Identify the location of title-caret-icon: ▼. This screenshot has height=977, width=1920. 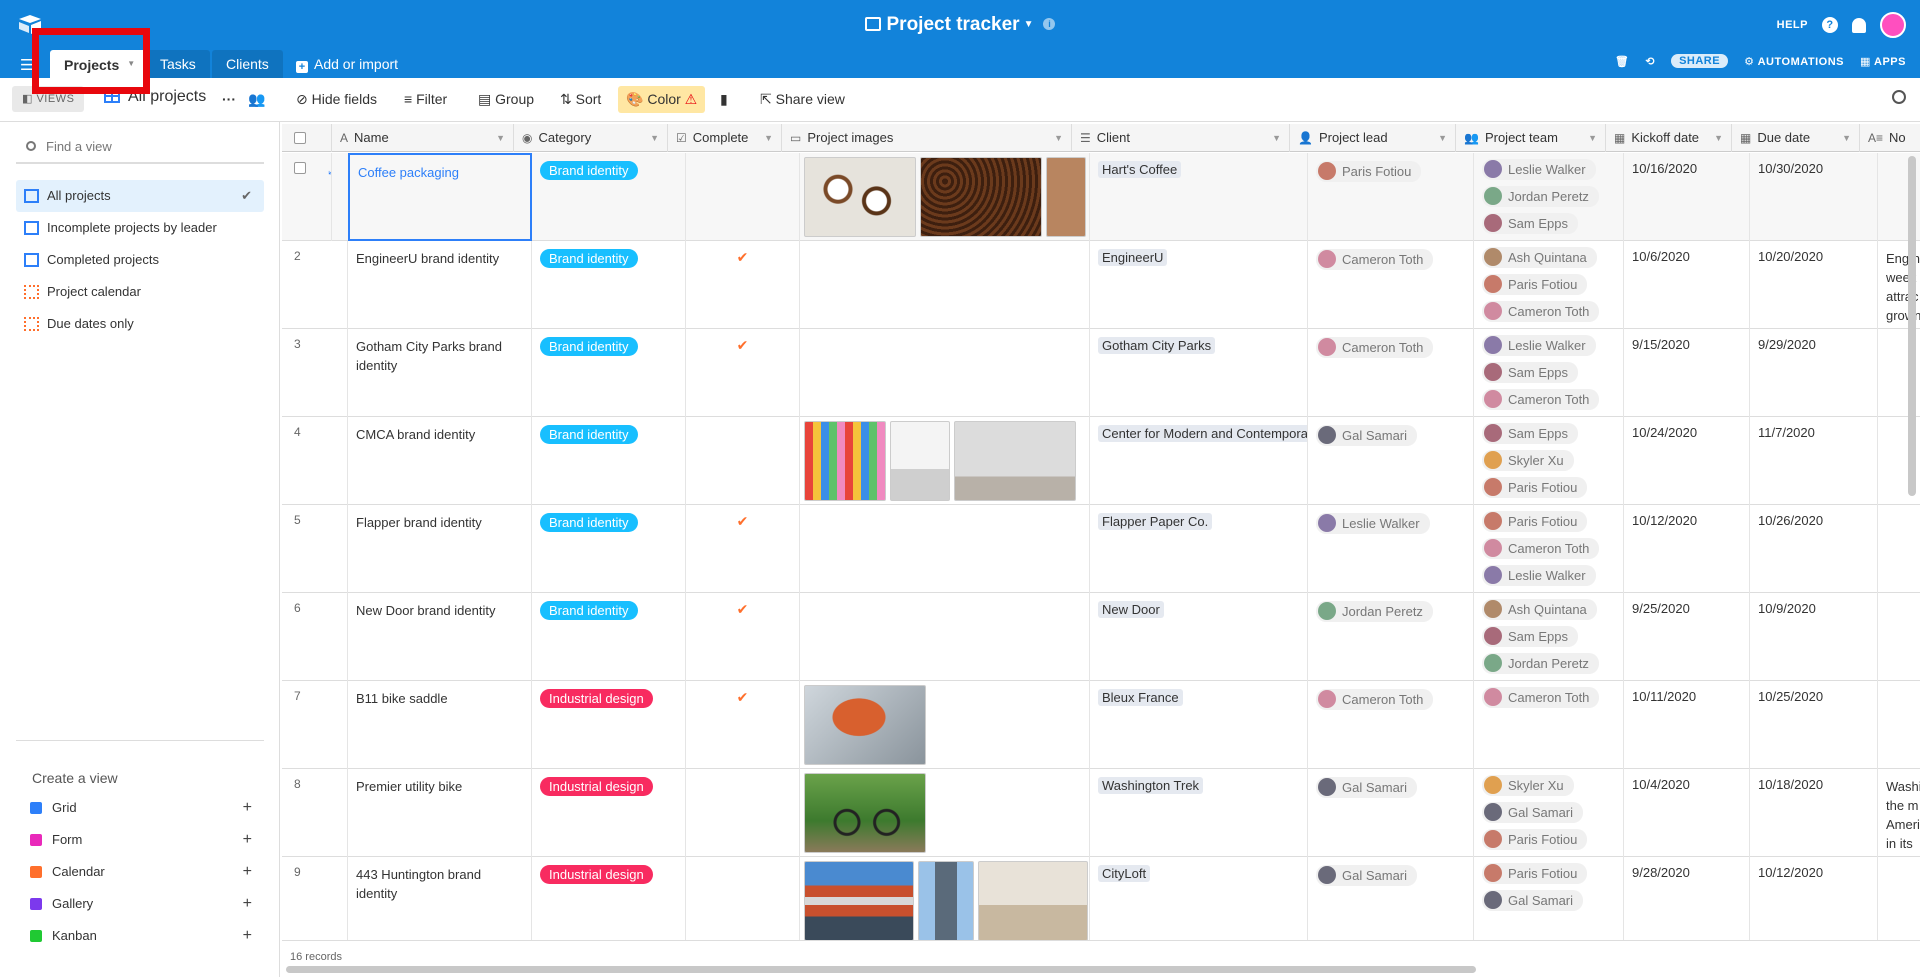
(1029, 24).